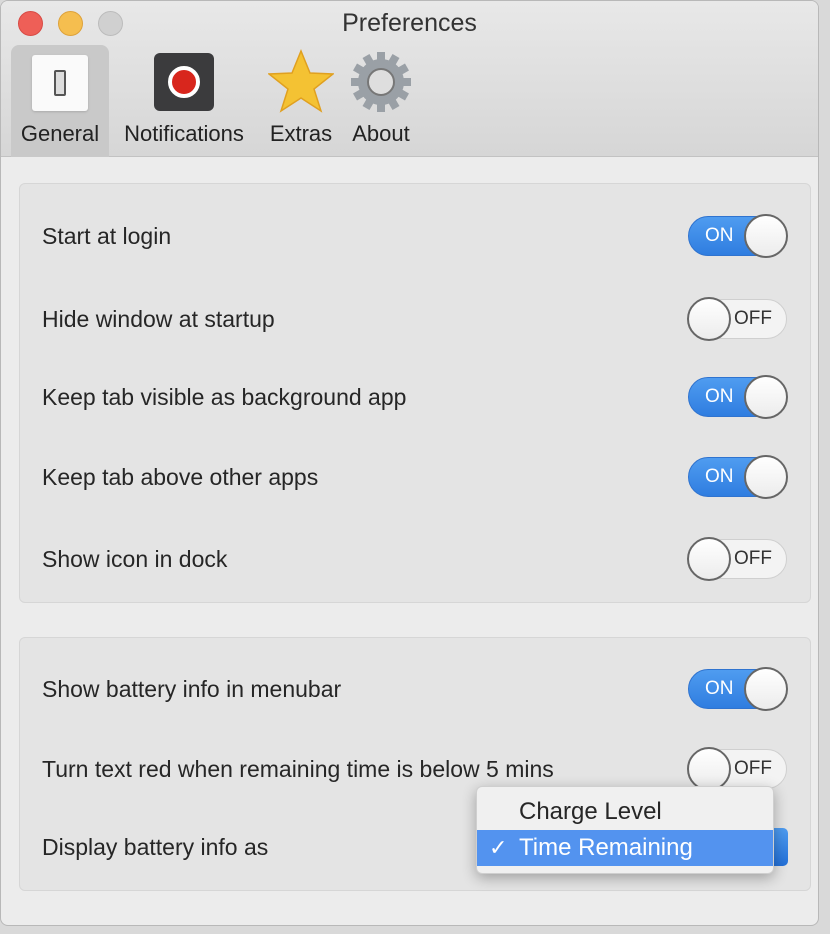 This screenshot has height=934, width=830. I want to click on tab-general: General, so click(60, 101).